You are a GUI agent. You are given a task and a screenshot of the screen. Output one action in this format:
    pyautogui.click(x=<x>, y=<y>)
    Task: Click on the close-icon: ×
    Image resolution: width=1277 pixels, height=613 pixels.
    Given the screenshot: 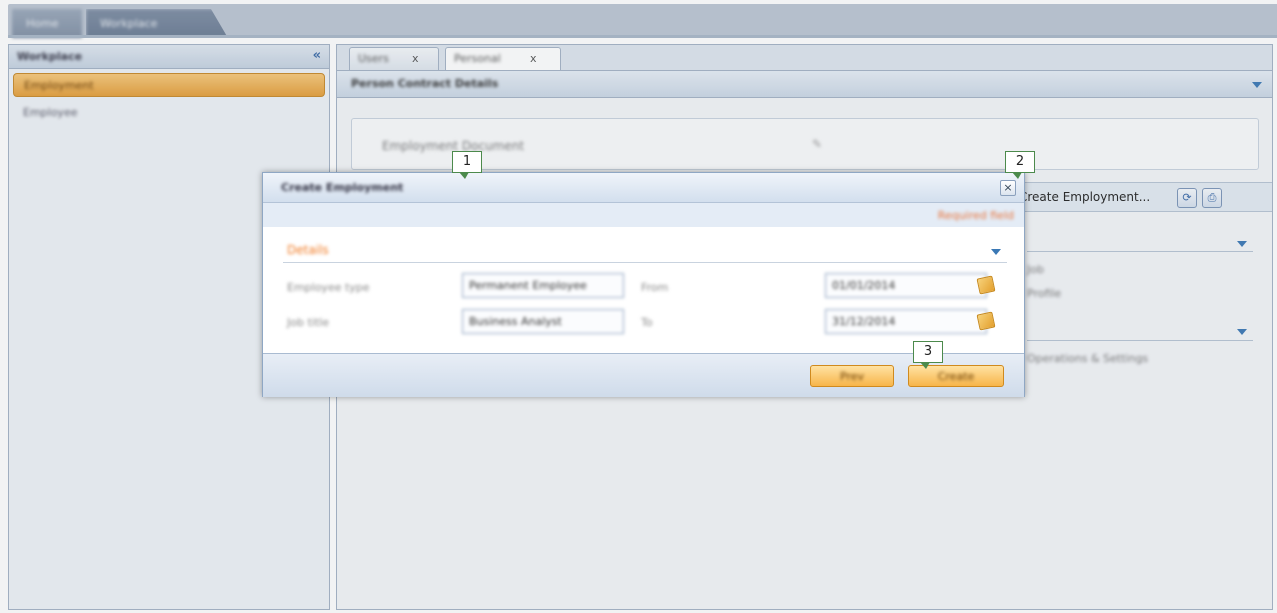 What is the action you would take?
    pyautogui.click(x=1008, y=188)
    